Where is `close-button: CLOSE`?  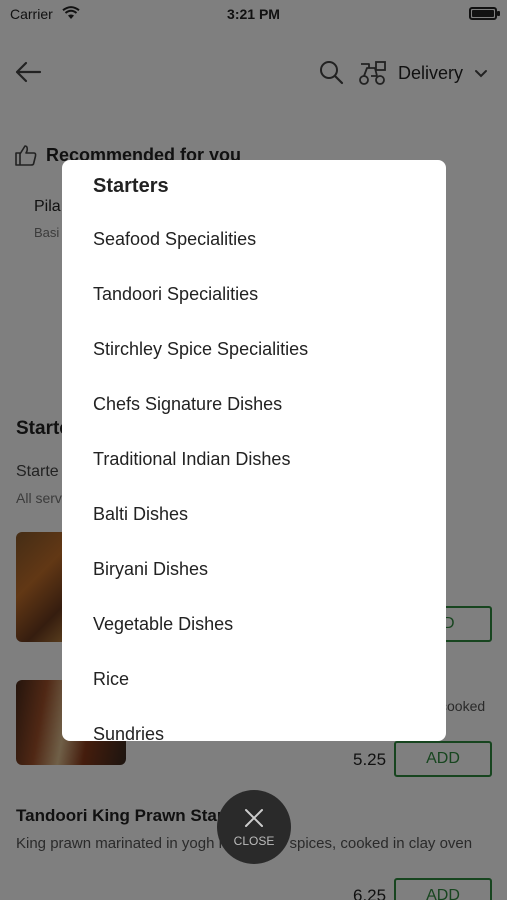
close-button: CLOSE is located at coordinates (254, 827).